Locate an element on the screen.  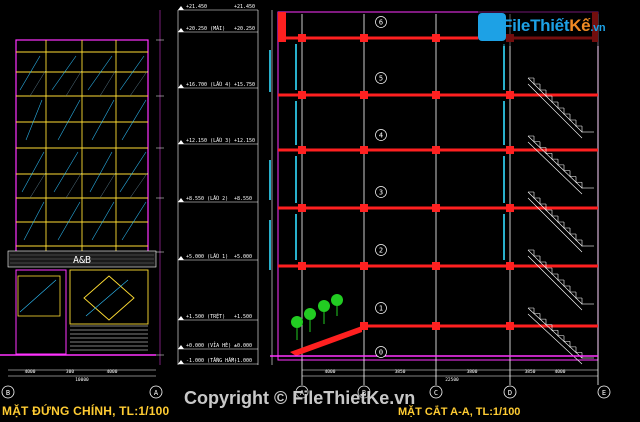
section-bubble: 2 is located at coordinates (381, 250).